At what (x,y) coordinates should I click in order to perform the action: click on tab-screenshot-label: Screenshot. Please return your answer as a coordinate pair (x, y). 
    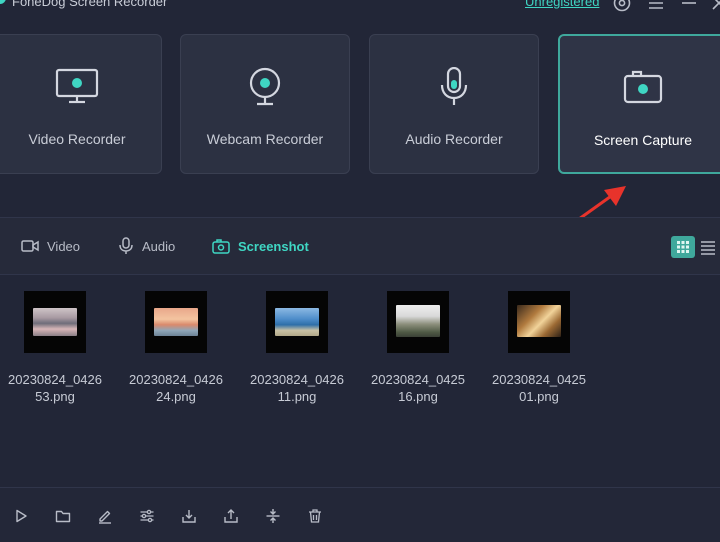
    Looking at the image, I should click on (273, 246).